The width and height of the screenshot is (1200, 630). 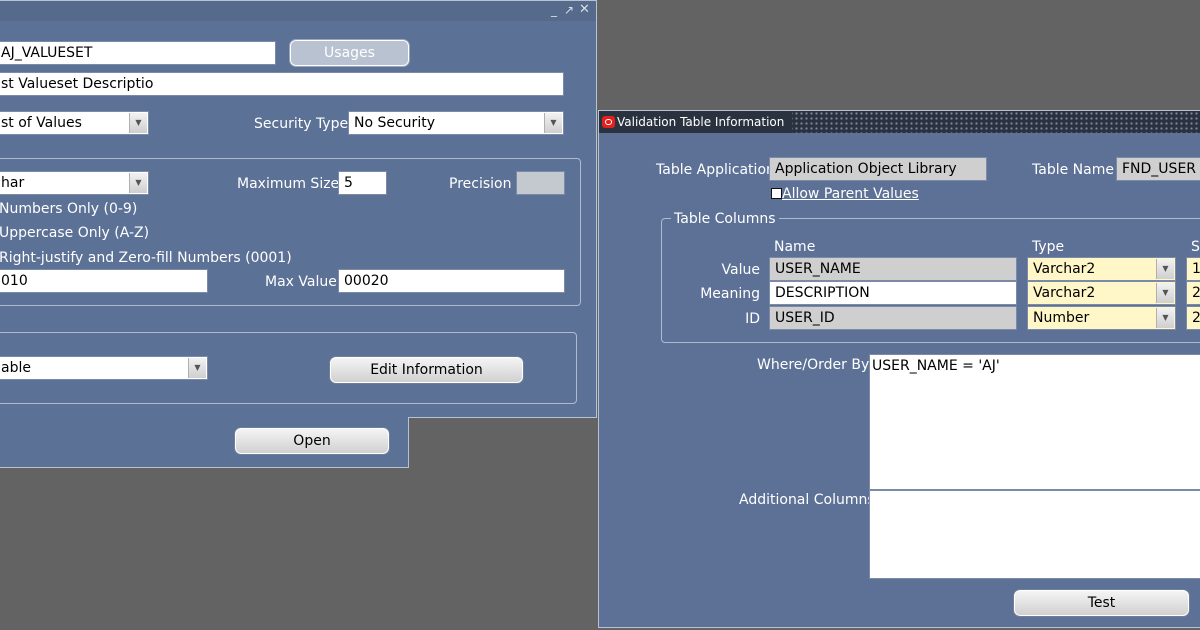 What do you see at coordinates (807, 500) in the screenshot?
I see `additional-columns-label: Additional Columns` at bounding box center [807, 500].